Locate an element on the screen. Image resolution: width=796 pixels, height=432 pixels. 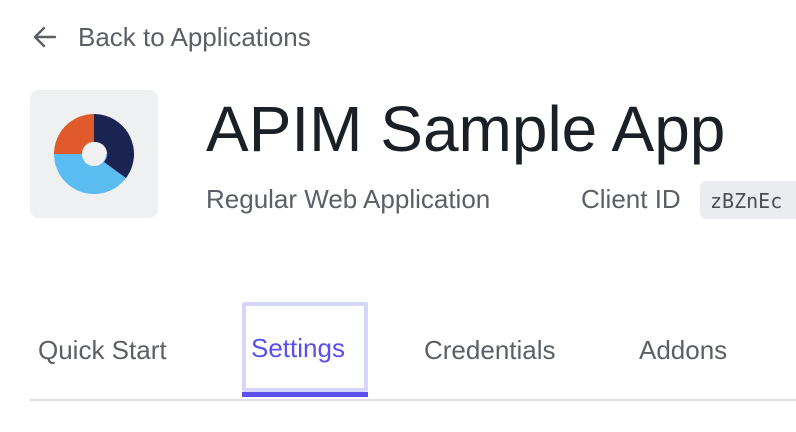
tab-quick-start: Quick Start is located at coordinates (102, 350).